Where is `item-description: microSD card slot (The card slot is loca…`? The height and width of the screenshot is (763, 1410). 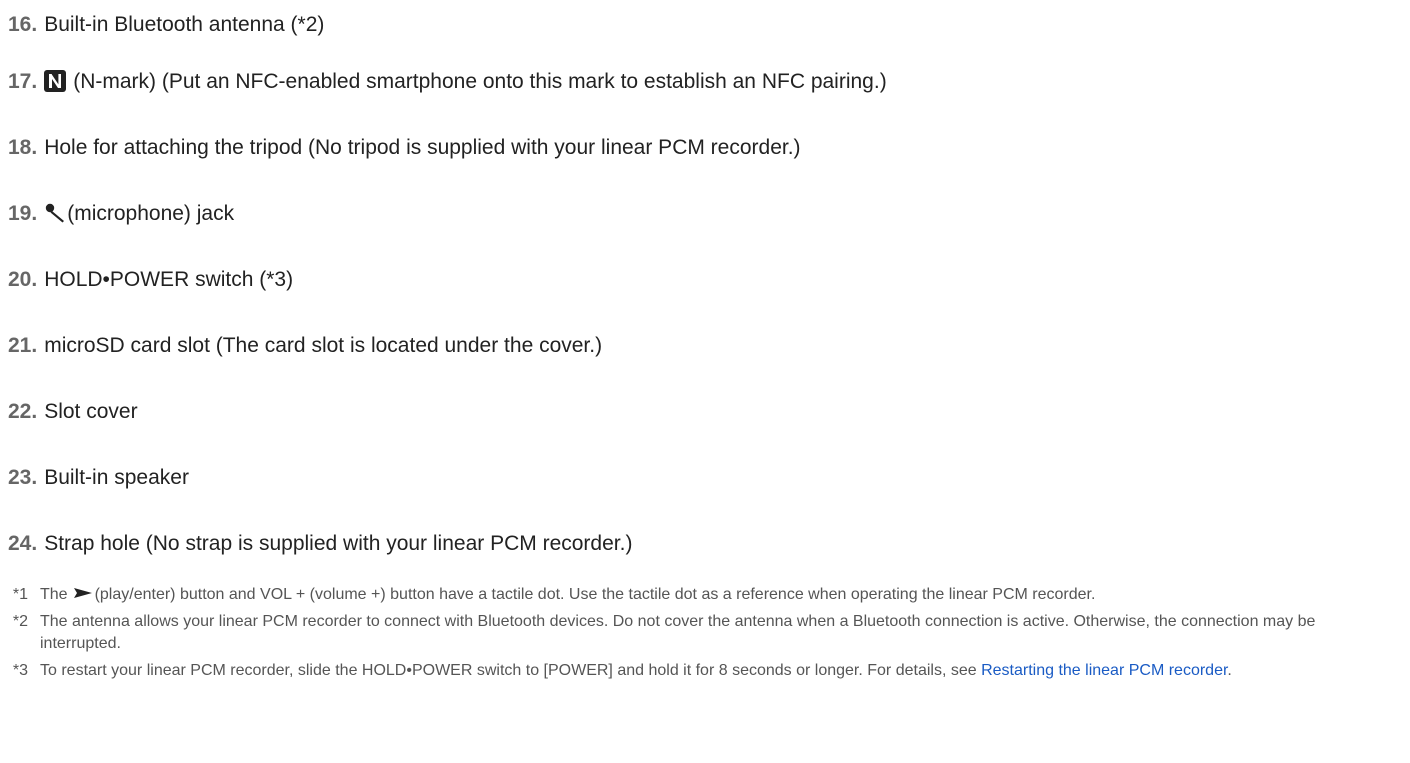 item-description: microSD card slot (The card slot is loca… is located at coordinates (323, 345).